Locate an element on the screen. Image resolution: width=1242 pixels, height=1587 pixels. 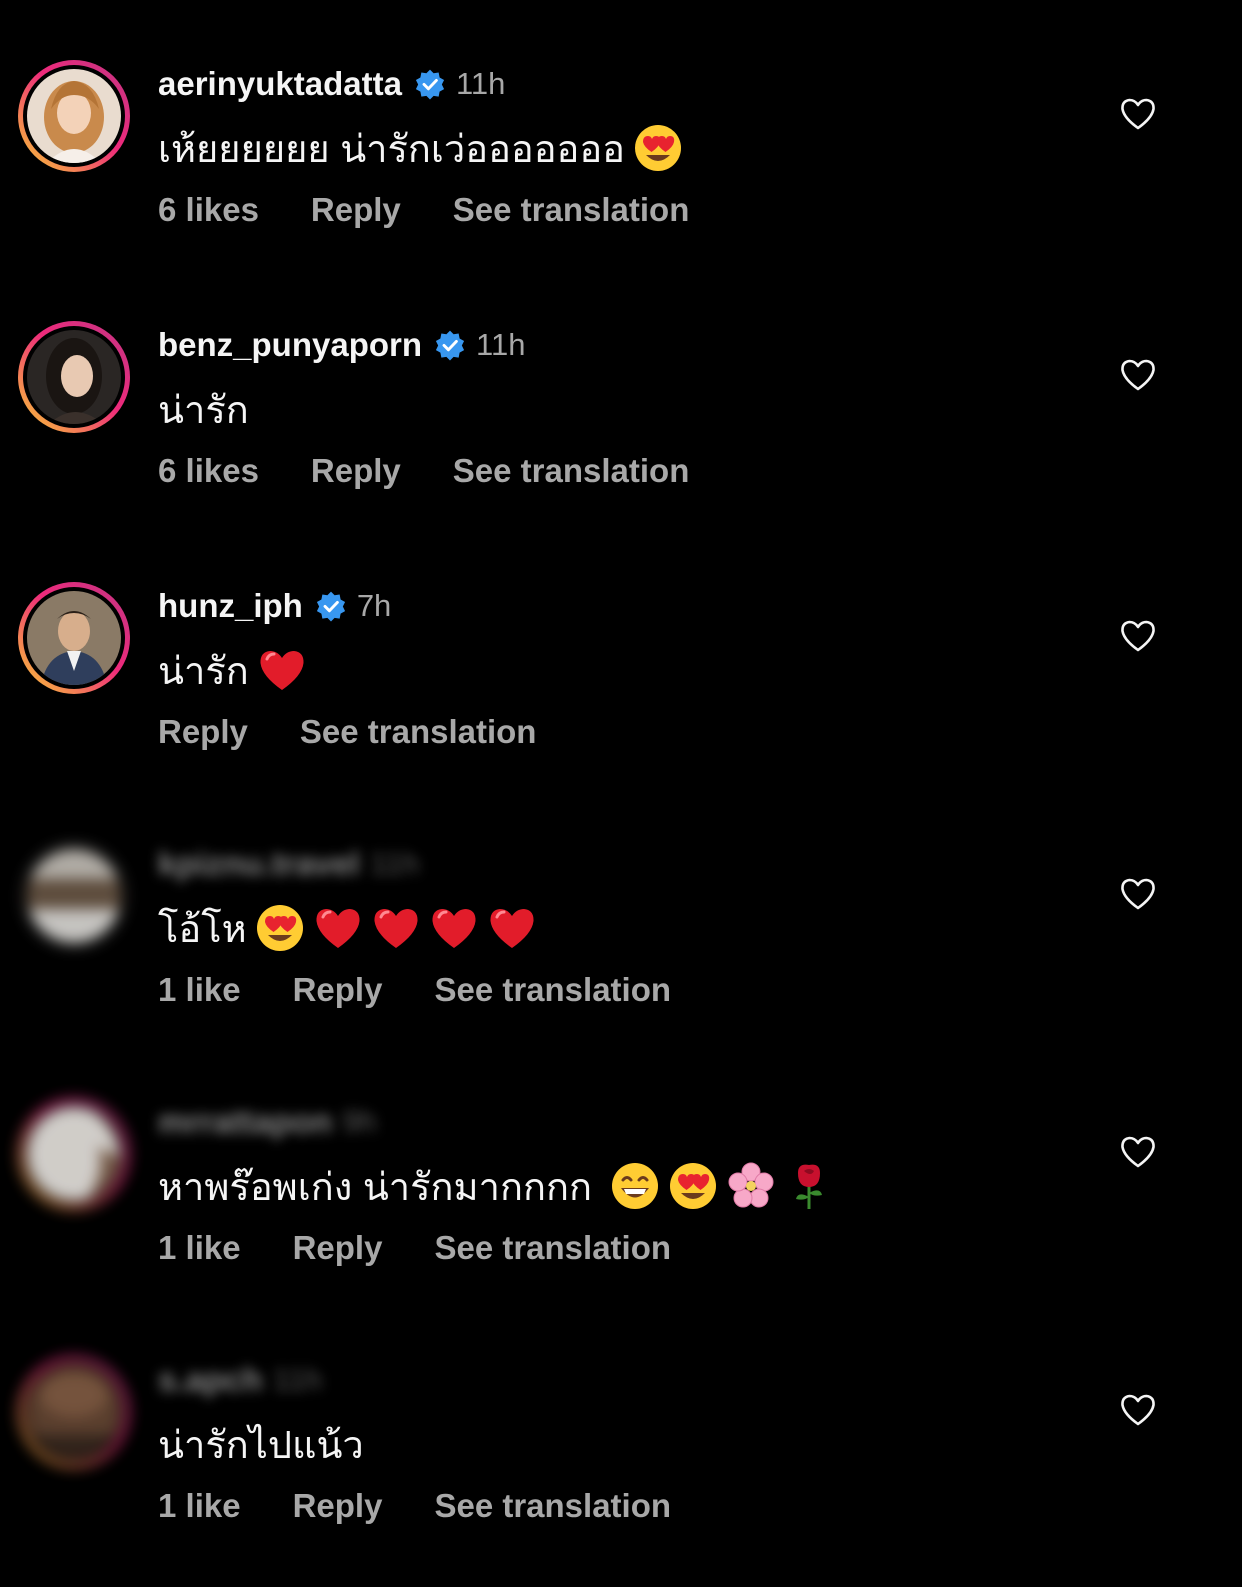
comment-text: โอ้โห is located at coordinates (202, 929).